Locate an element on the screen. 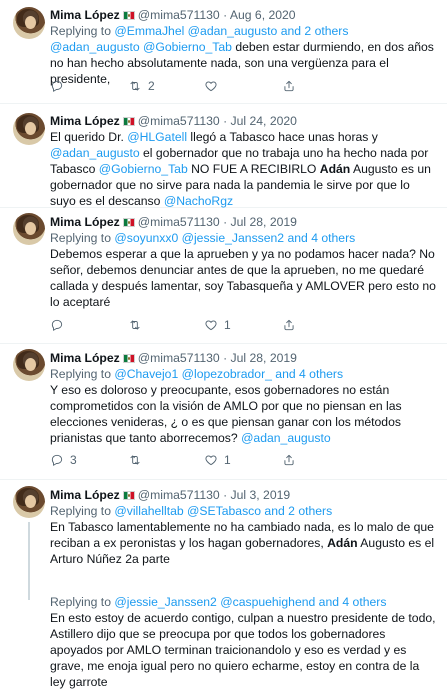  tweet-date: · Jul 3, 2019 is located at coordinates (256, 495).